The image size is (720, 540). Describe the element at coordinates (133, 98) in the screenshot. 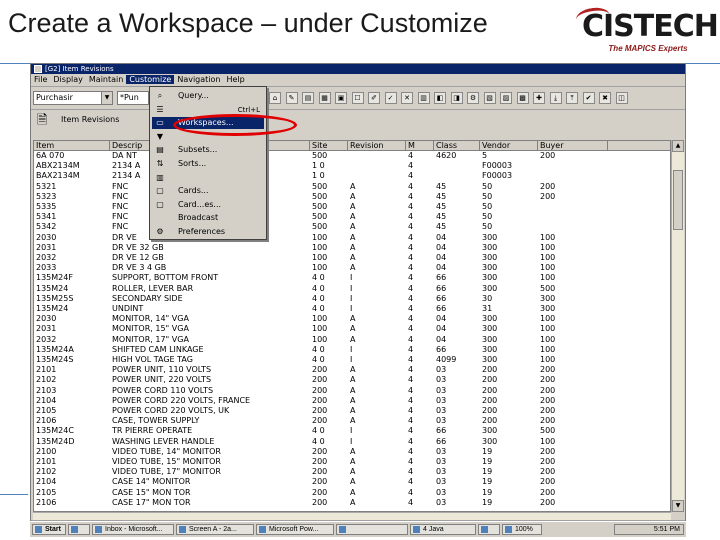

I see `search-field: *Pun` at that location.